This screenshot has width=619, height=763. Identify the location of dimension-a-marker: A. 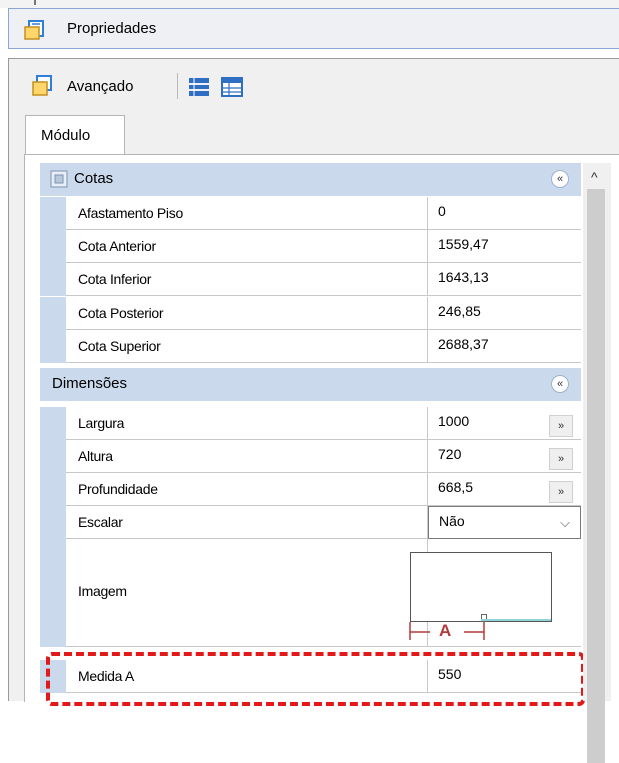
(453, 631).